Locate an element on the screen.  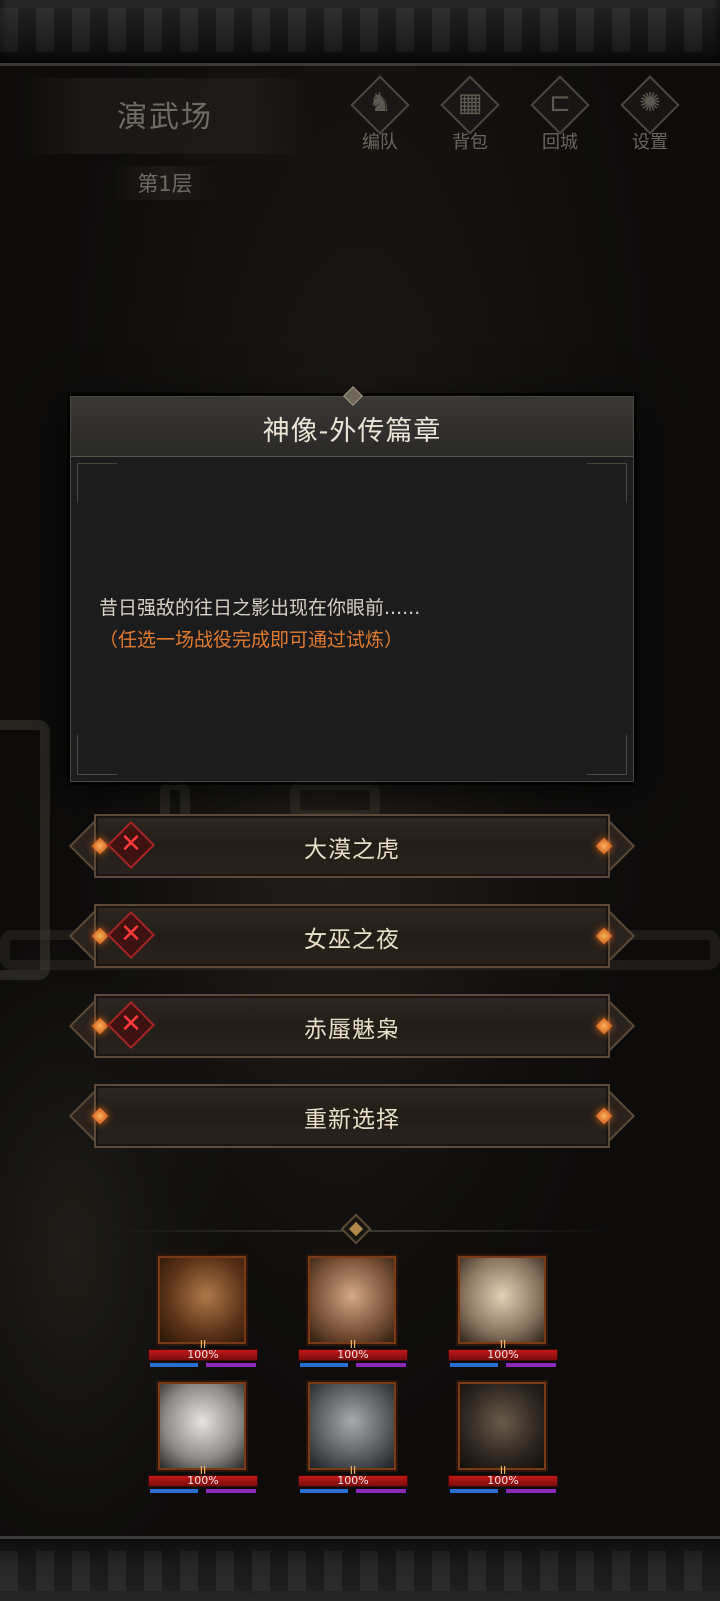
floor-label: 第1层 is located at coordinates (165, 183).